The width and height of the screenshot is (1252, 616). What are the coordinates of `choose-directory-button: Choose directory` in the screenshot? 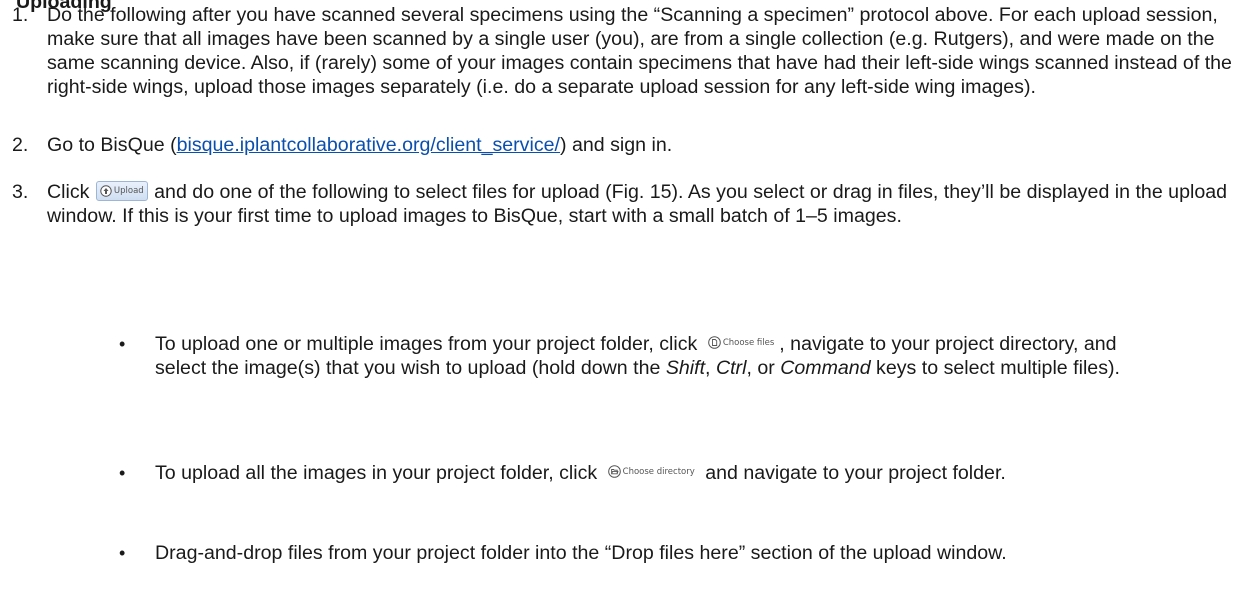 It's located at (651, 471).